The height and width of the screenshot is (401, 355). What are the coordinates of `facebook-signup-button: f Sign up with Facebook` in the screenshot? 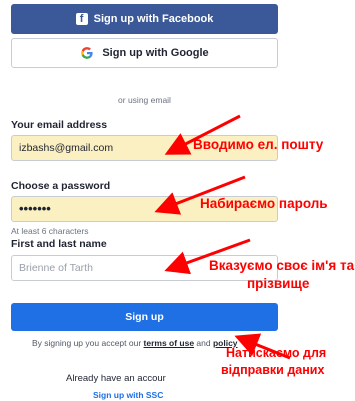 It's located at (144, 19).